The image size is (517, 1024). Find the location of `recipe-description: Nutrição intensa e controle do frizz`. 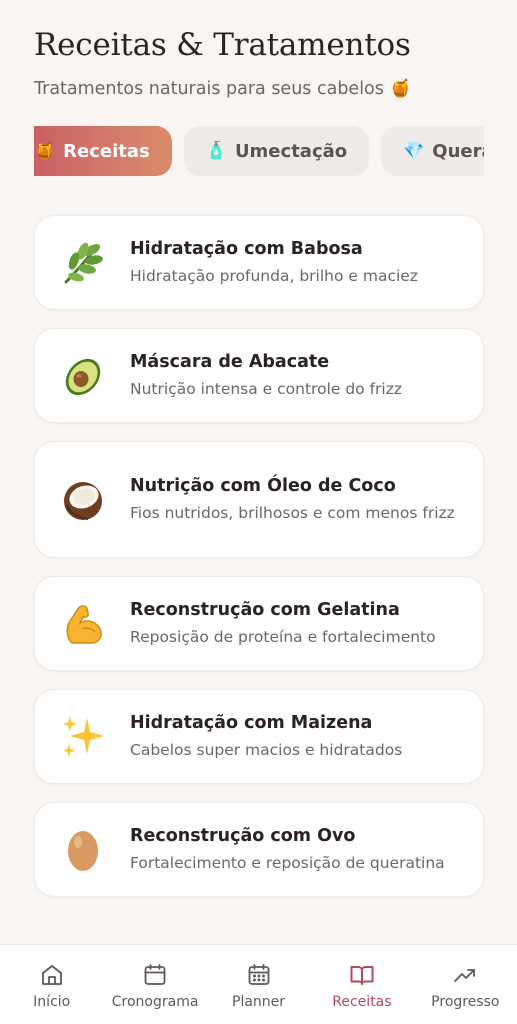

recipe-description: Nutrição intensa e controle do frizz is located at coordinates (266, 389).